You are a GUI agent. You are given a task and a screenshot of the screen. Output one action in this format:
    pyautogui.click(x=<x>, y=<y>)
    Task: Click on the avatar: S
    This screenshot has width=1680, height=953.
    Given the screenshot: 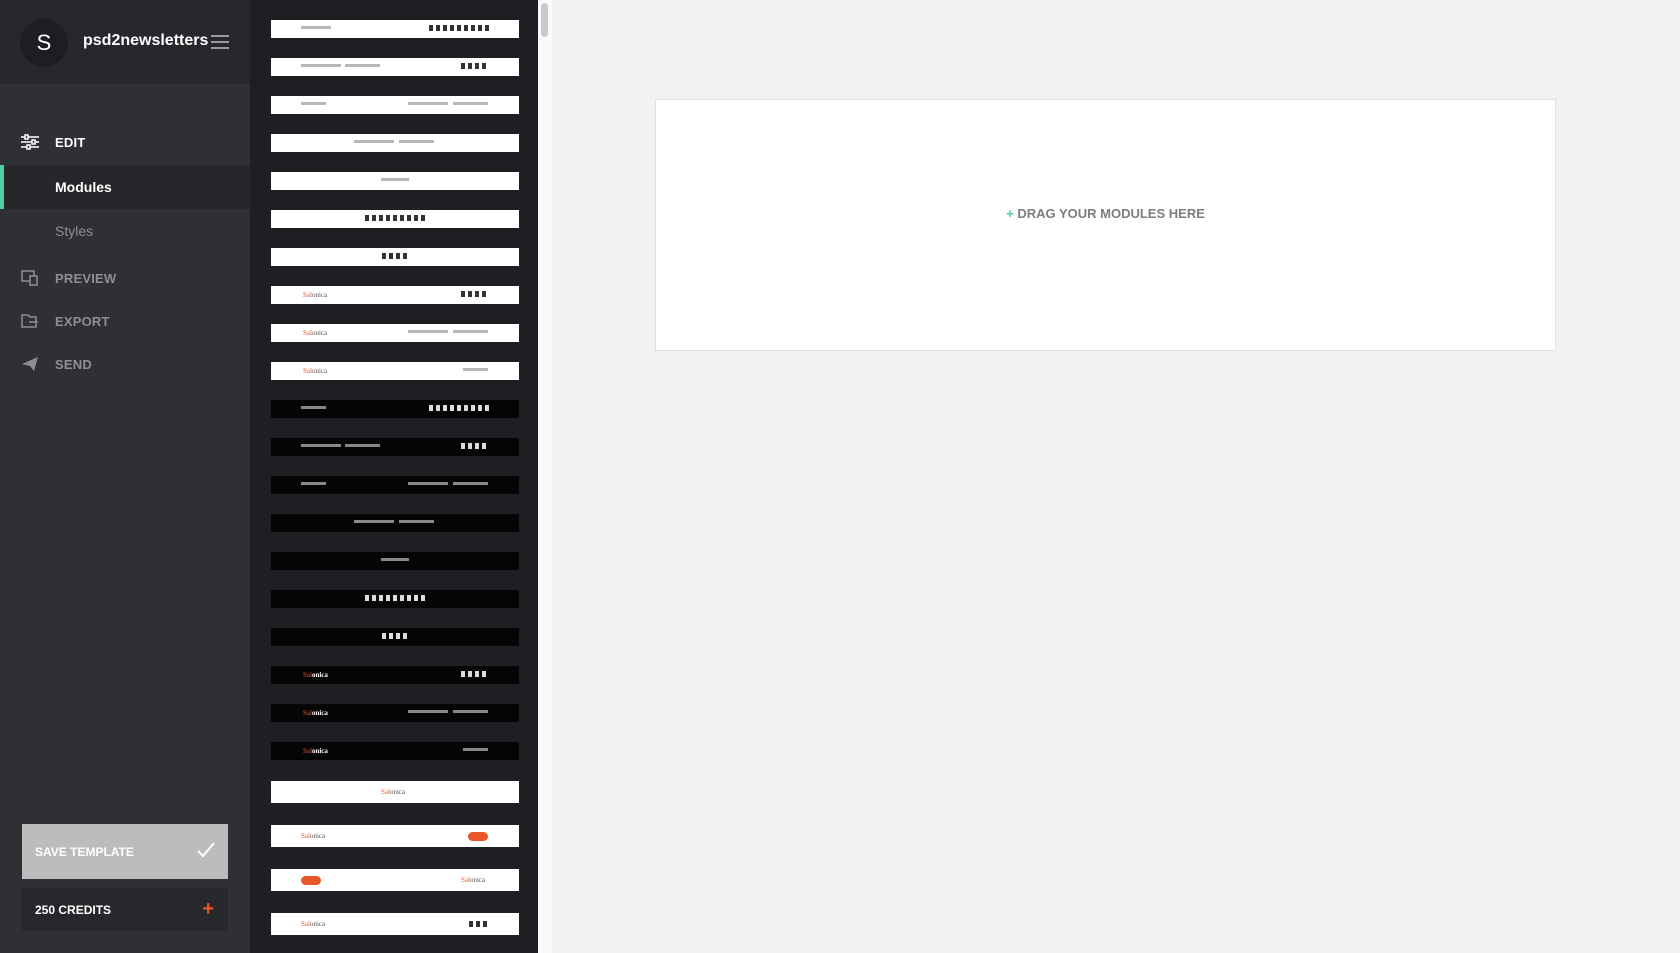 What is the action you would take?
    pyautogui.click(x=44, y=43)
    